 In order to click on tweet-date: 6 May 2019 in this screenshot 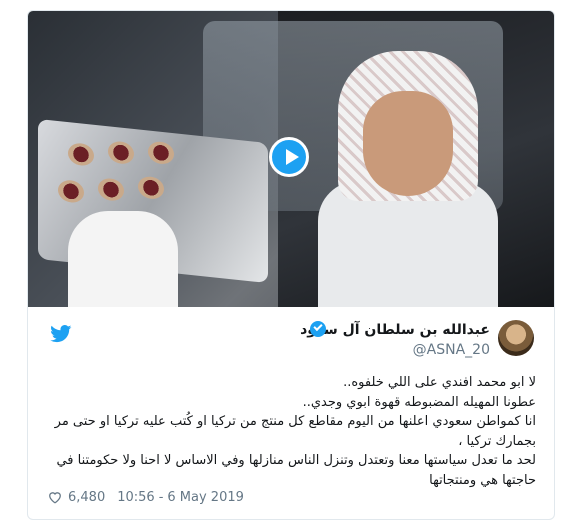, I will do `click(205, 497)`.